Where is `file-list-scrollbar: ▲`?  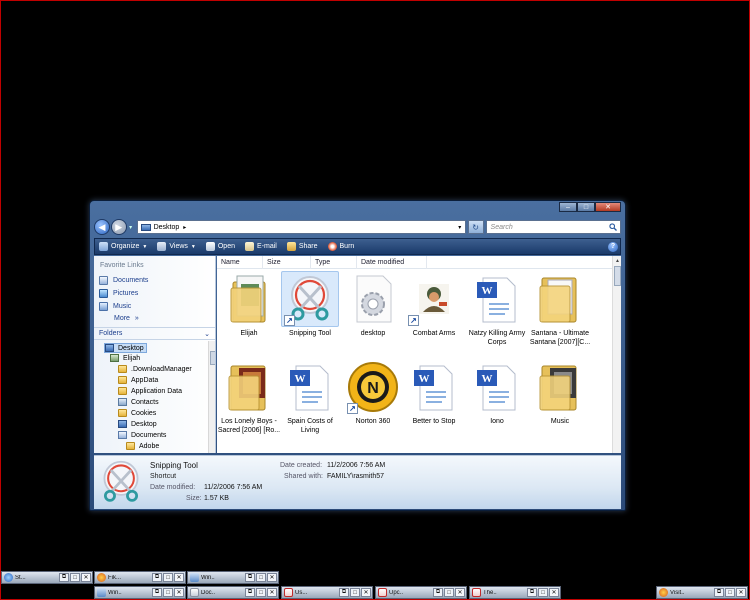 file-list-scrollbar: ▲ is located at coordinates (616, 354).